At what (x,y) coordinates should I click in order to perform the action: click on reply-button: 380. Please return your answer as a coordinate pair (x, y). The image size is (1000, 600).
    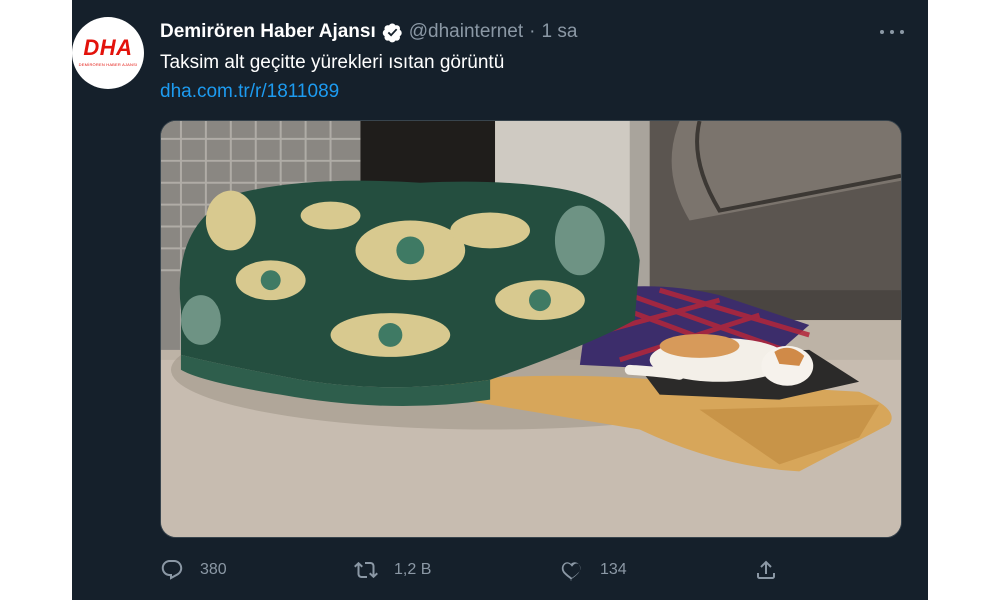
    Looking at the image, I should click on (193, 570).